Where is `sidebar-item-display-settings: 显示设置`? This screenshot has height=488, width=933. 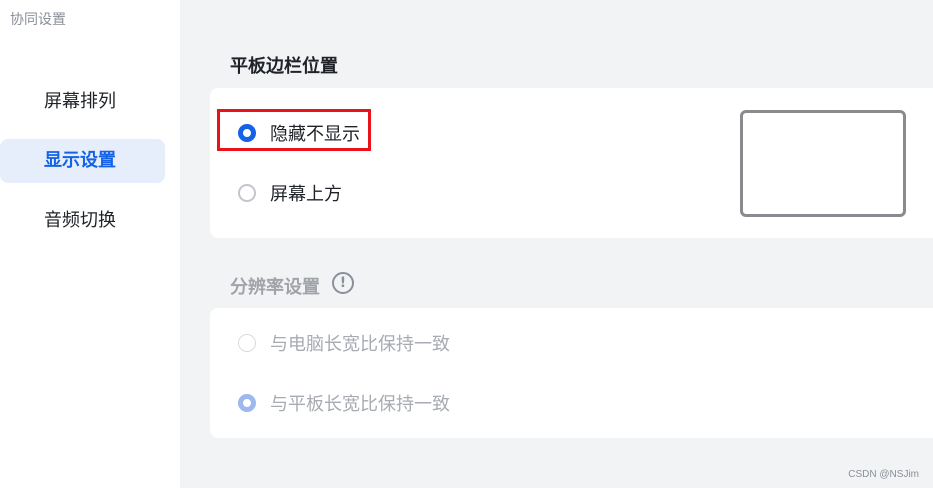 sidebar-item-display-settings: 显示设置 is located at coordinates (82, 161).